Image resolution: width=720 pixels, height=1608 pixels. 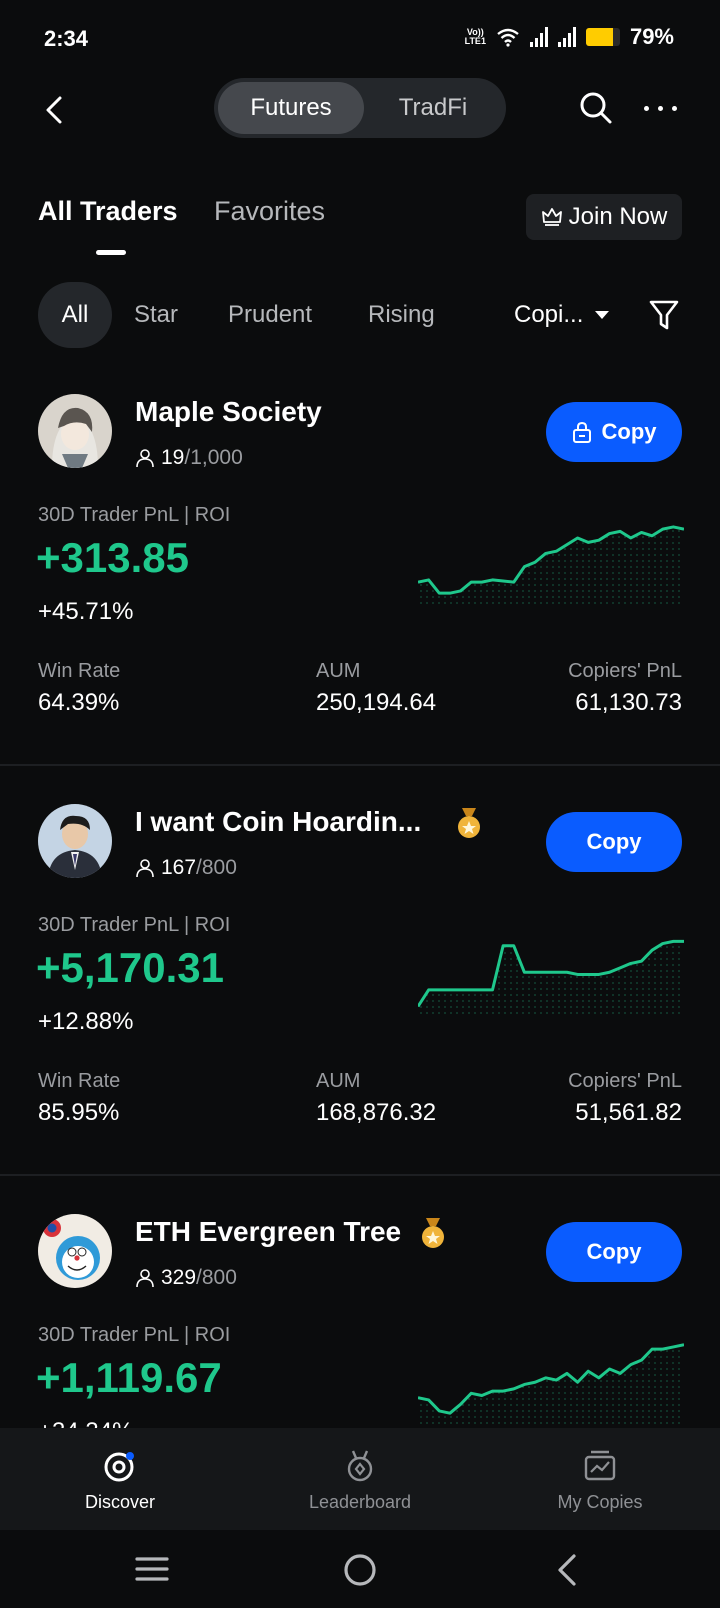 I want to click on win-rate-label: Win Rate, so click(x=79, y=1081).